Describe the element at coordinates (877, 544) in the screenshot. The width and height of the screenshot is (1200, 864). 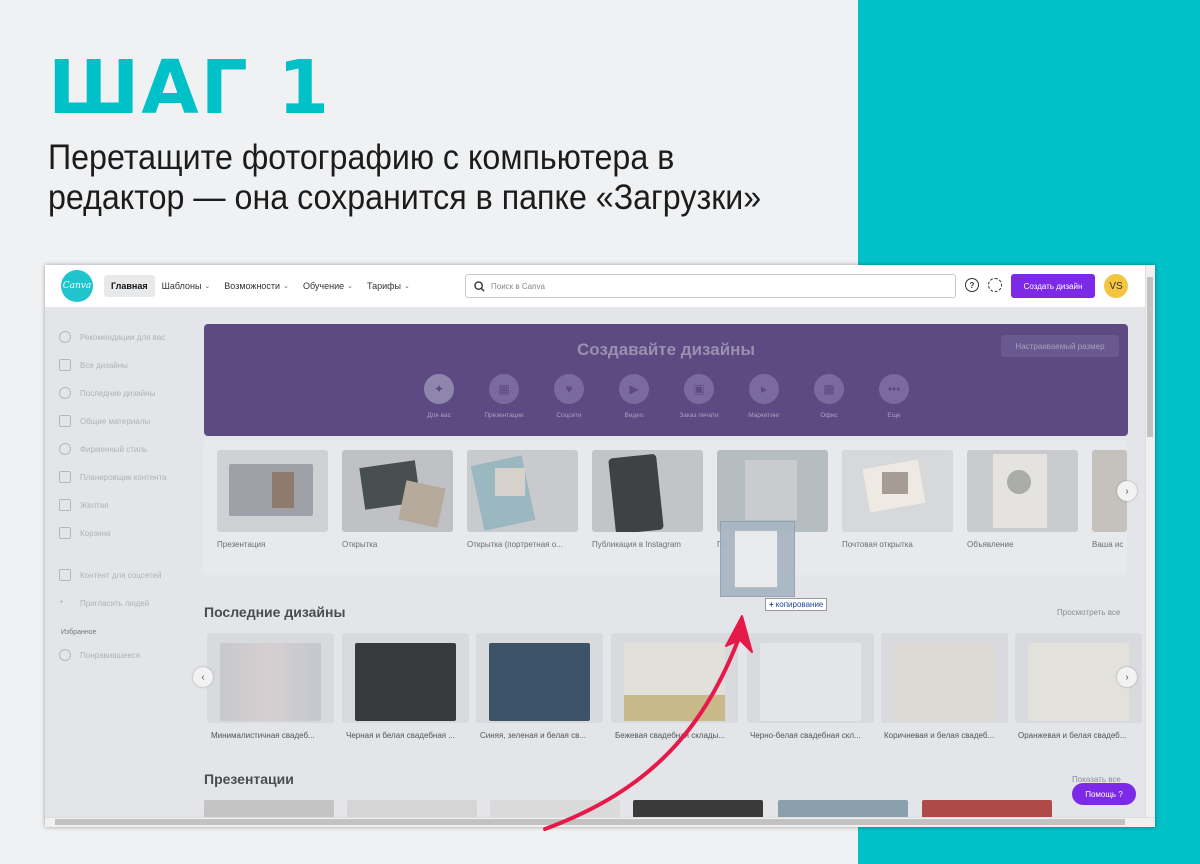
I see `template-label: Почтовая открытка` at that location.